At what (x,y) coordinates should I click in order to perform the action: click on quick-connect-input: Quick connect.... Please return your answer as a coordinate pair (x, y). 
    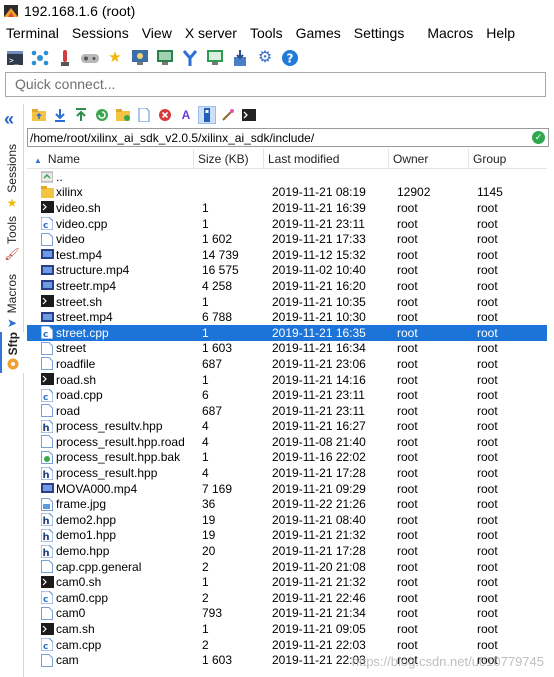
    Looking at the image, I should click on (275, 84).